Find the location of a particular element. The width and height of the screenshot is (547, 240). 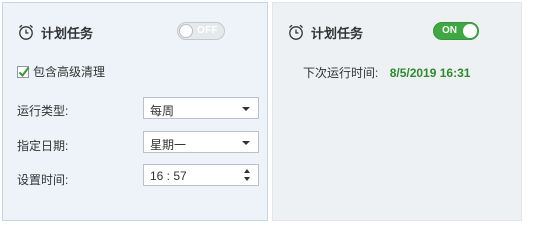

include-advanced-clean-row: 包含高级清理 is located at coordinates (61, 71).